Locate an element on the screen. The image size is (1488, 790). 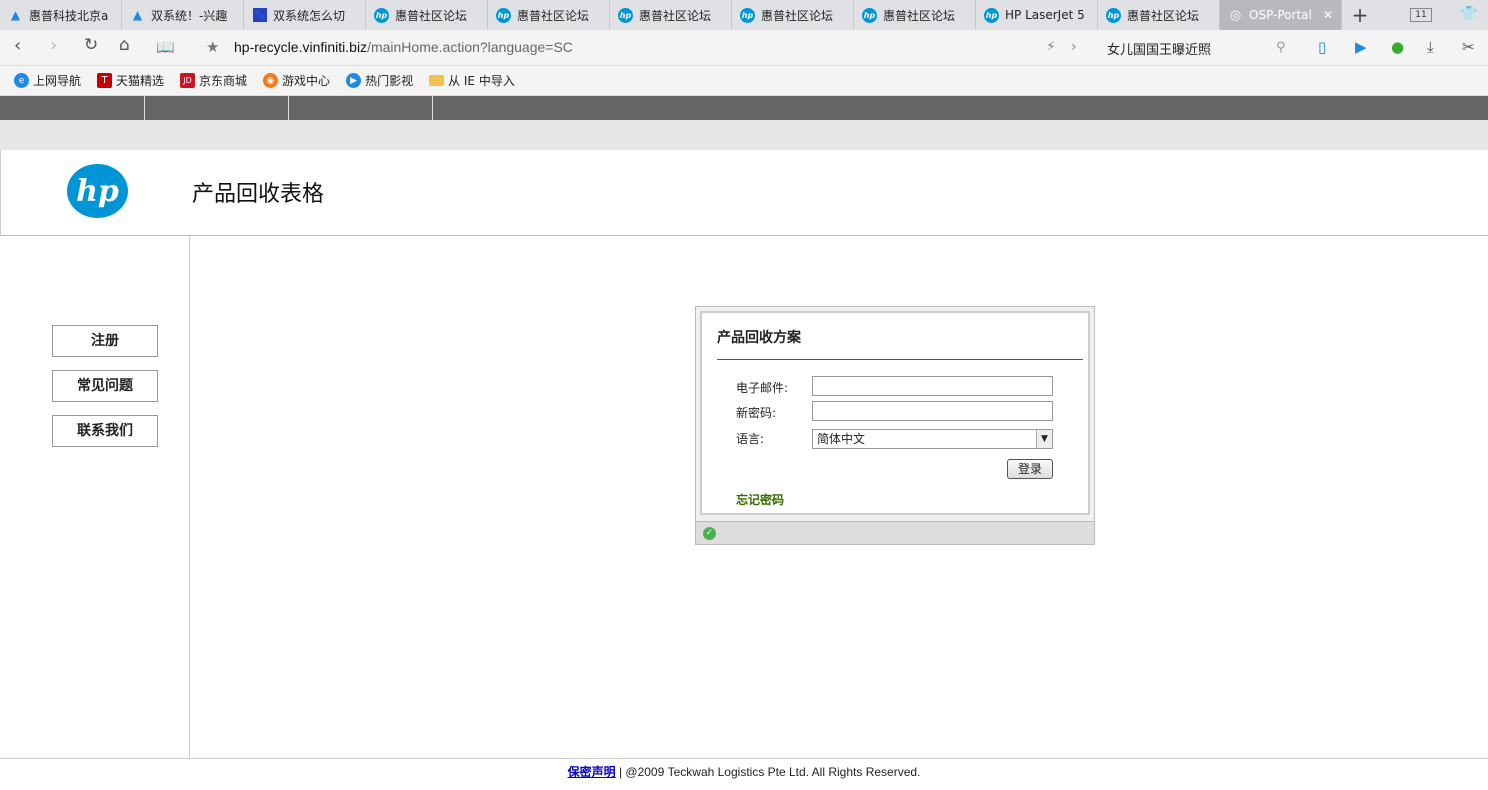
bookmark-item: 从 IE 中导入 is located at coordinates (472, 80).